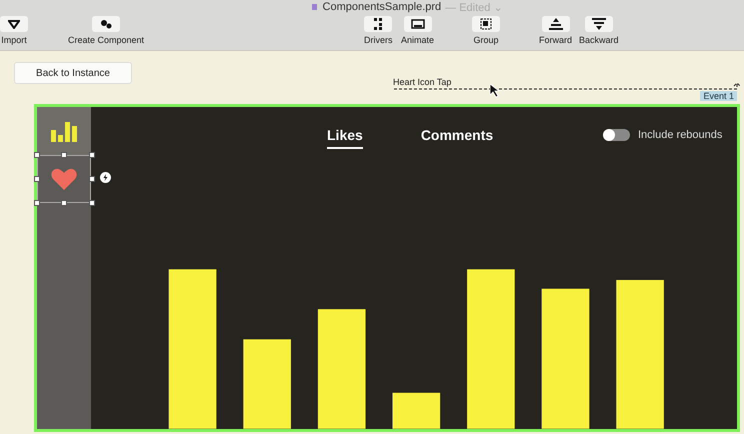  Describe the element at coordinates (14, 24) in the screenshot. I see `triangle-icon` at that location.